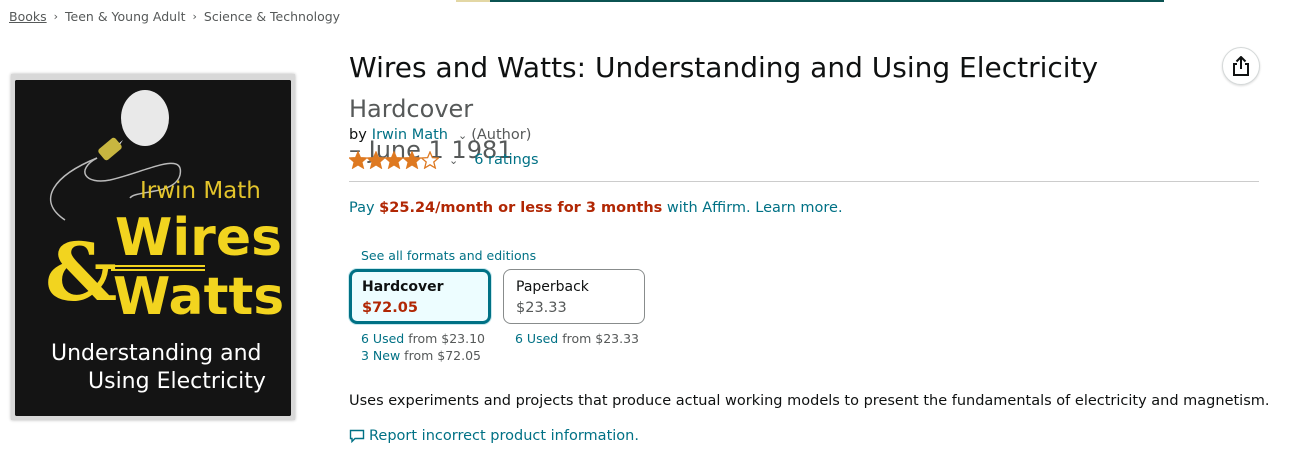 The height and width of the screenshot is (451, 1301). I want to click on star-rating, so click(394, 160).